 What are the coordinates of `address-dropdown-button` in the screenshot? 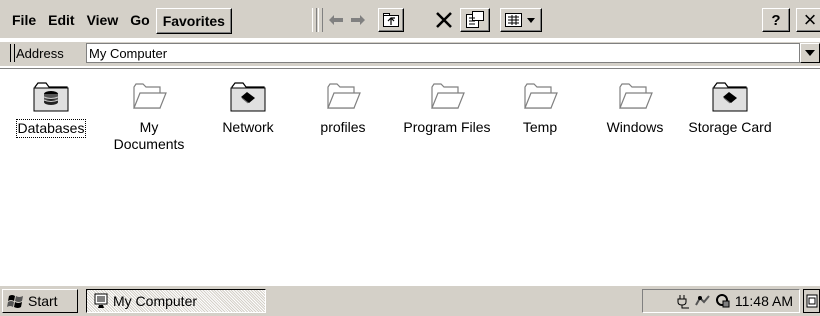 It's located at (810, 53).